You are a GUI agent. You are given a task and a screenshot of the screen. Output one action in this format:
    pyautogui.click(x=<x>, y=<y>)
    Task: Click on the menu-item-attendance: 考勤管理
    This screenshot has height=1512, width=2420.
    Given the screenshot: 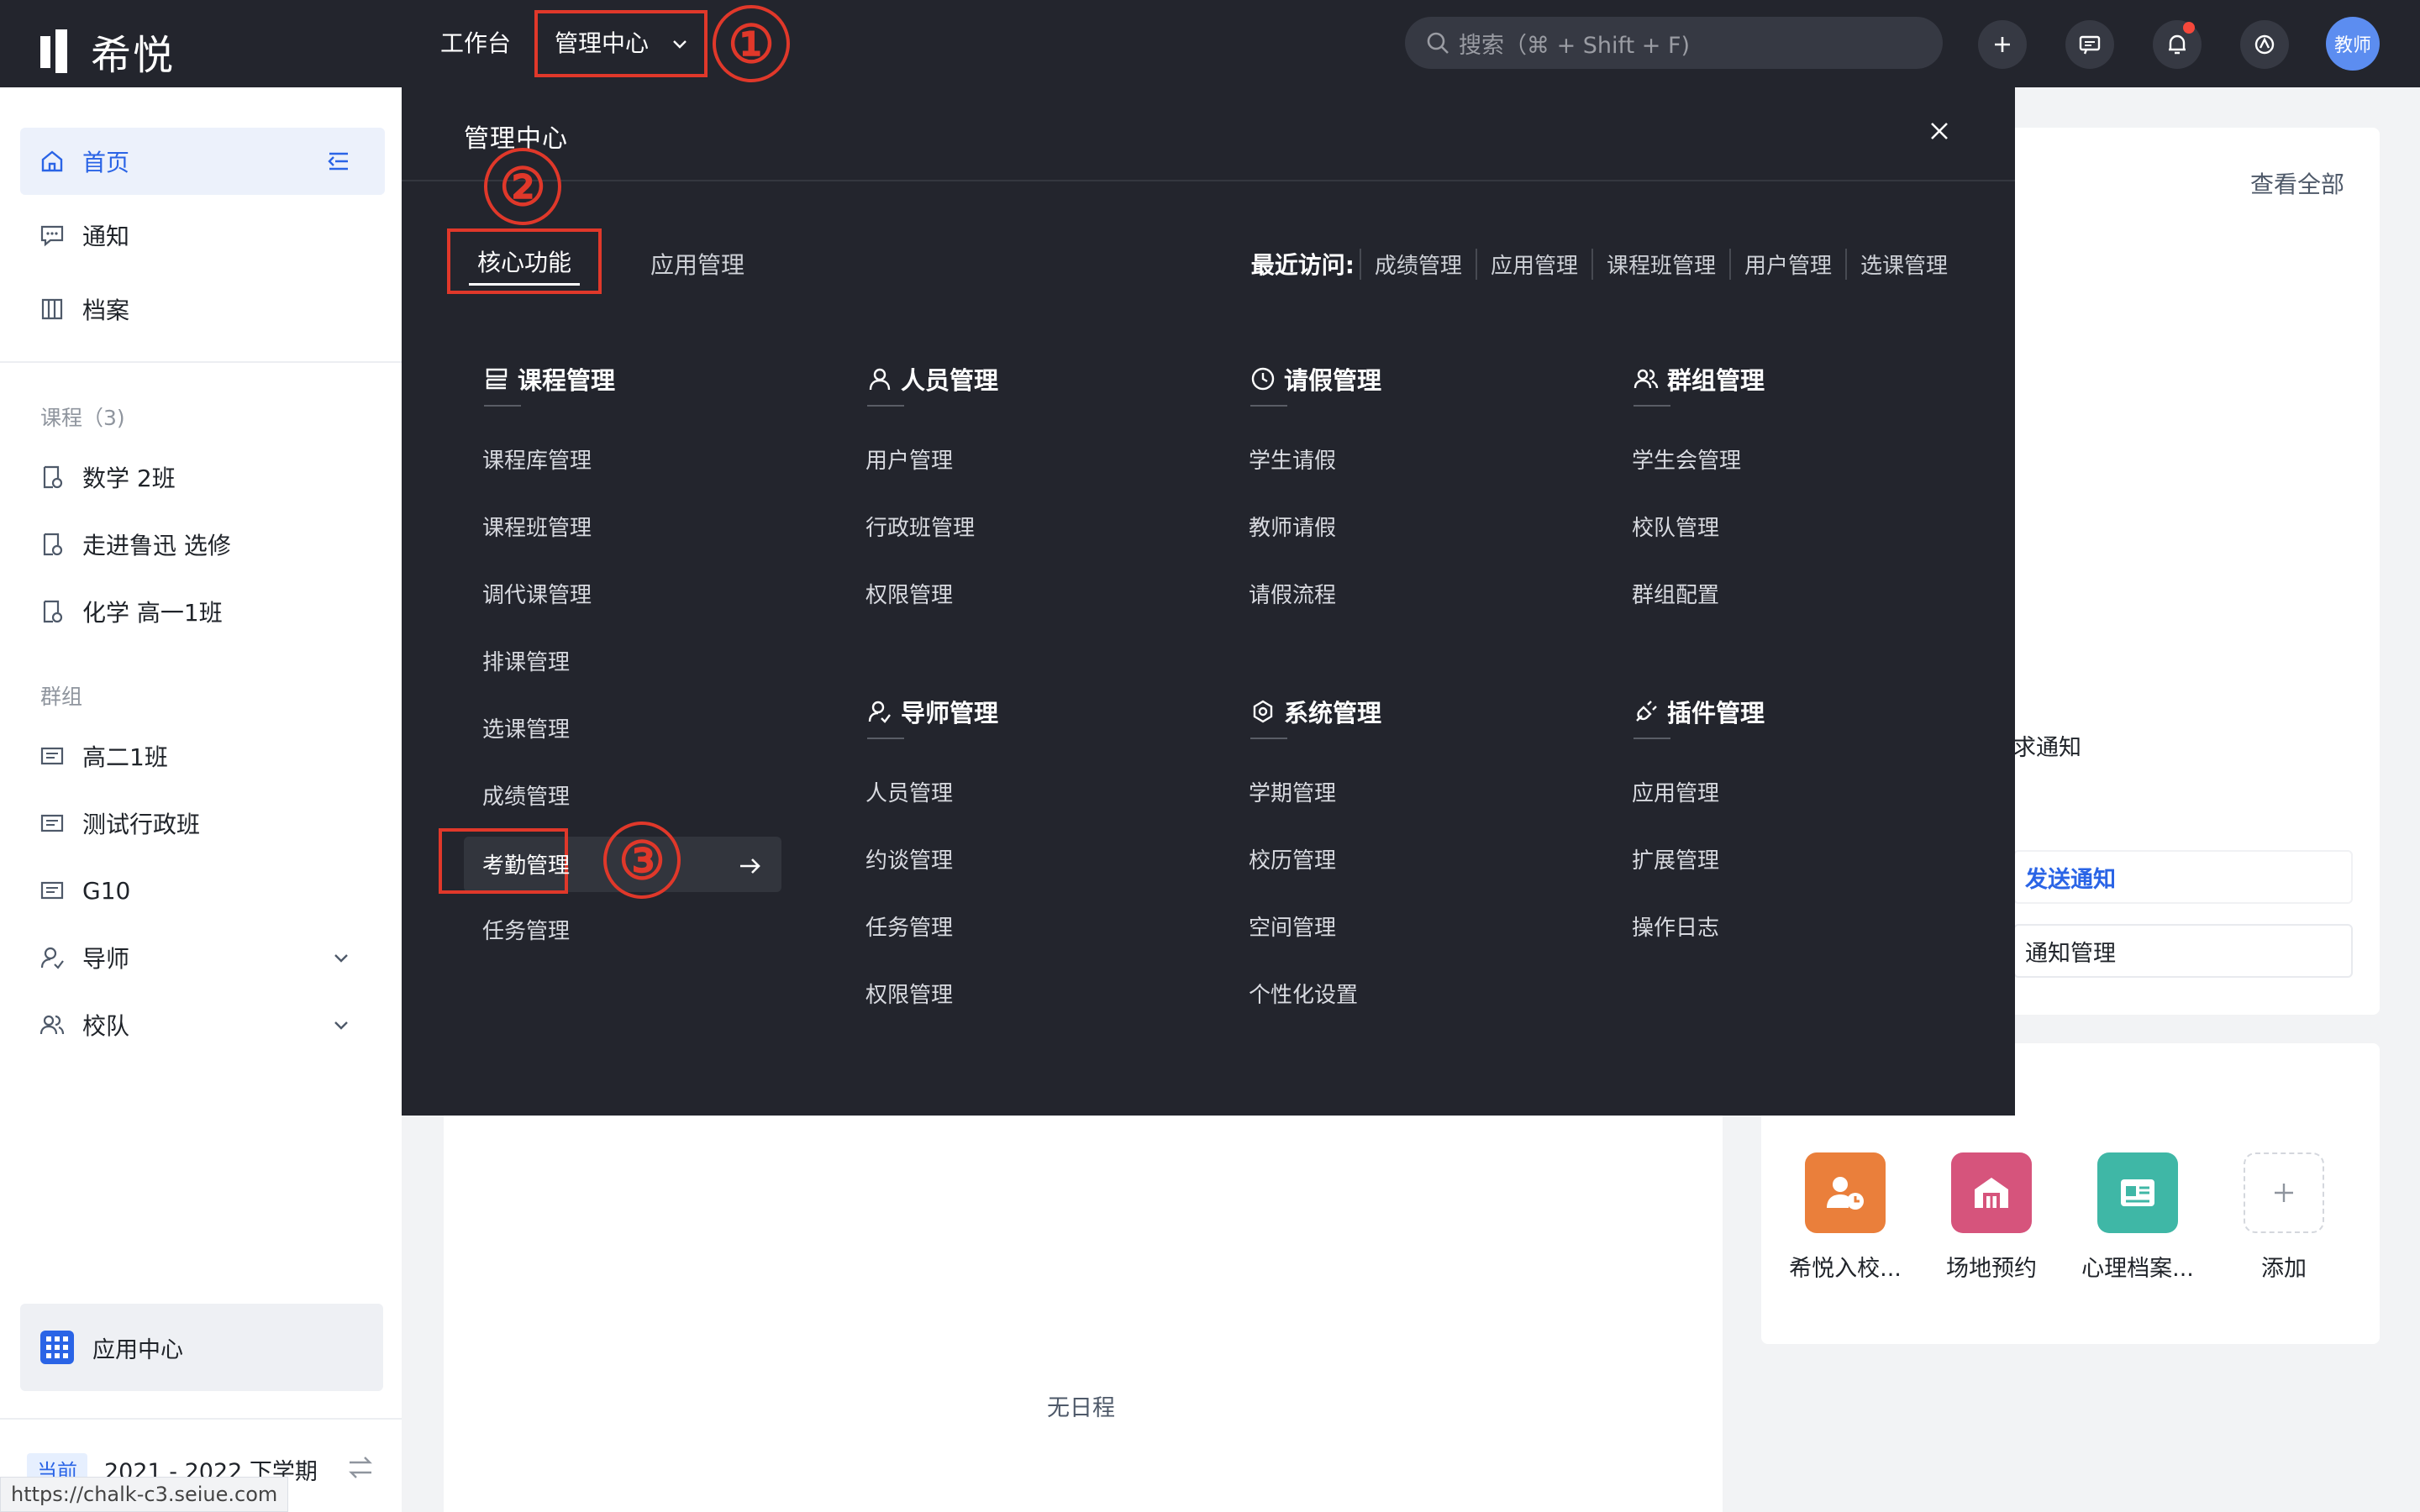 What is the action you would take?
    pyautogui.click(x=526, y=863)
    